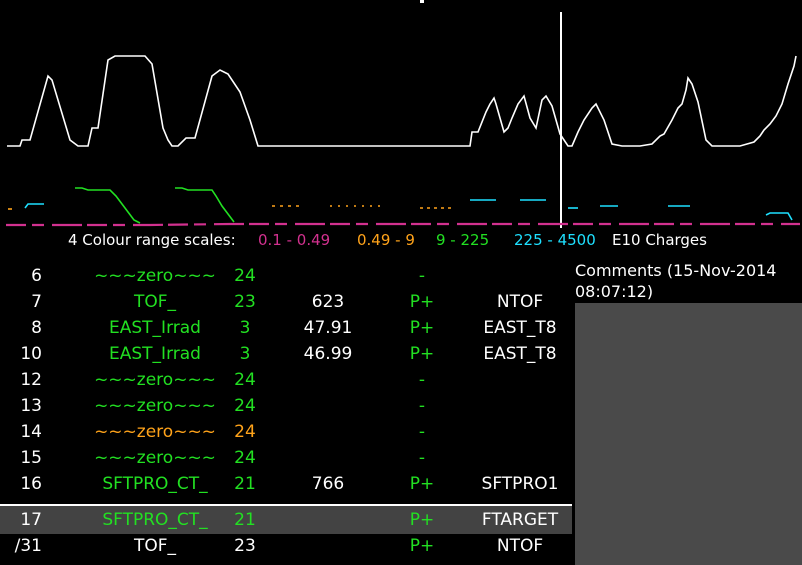 The image size is (802, 565). I want to click on table-row: 10 EAST_Irrad 3 46.99 P+ EAST_T8, so click(286, 355).